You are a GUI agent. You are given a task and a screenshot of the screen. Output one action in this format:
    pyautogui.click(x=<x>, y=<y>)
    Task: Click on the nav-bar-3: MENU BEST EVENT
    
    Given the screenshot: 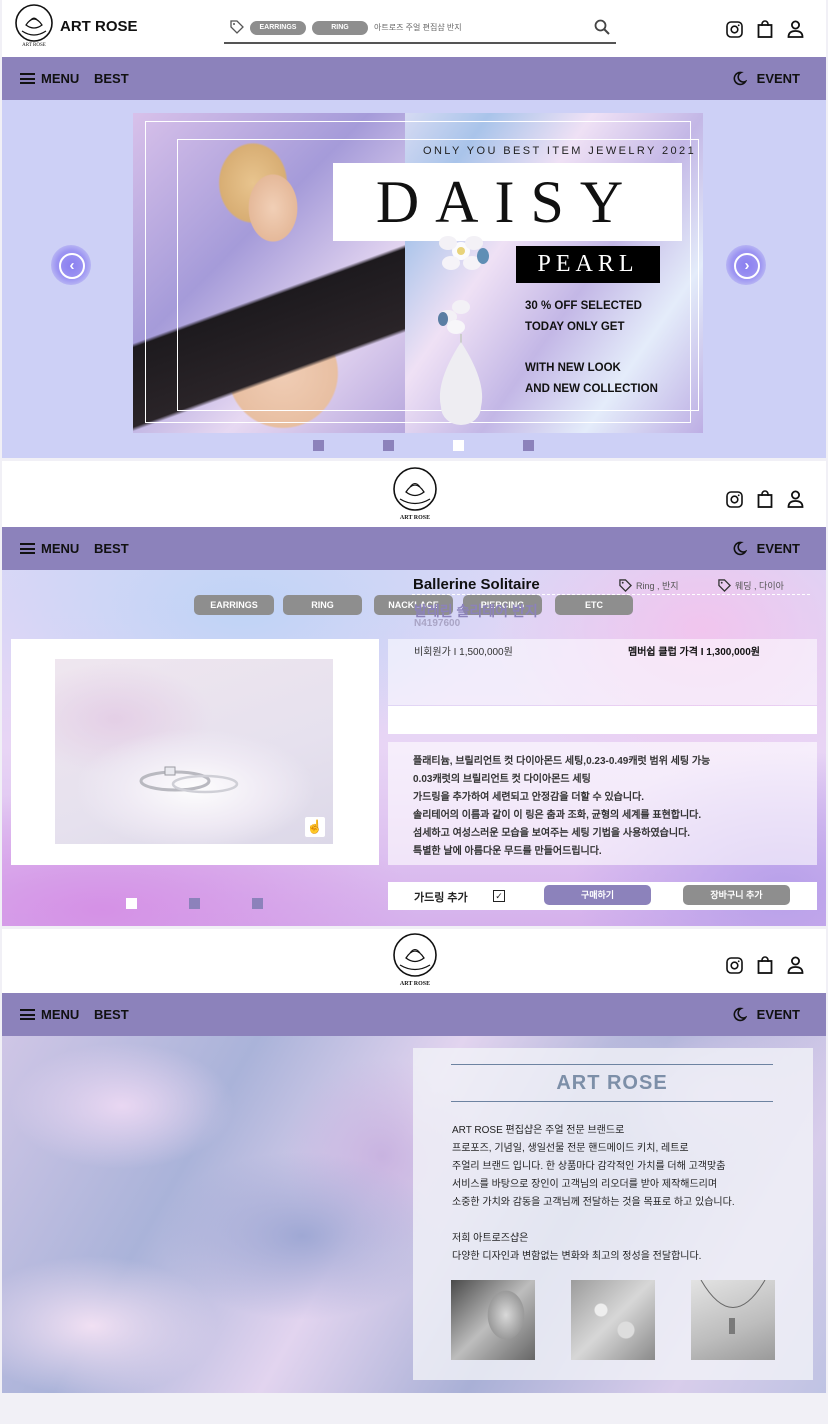 What is the action you would take?
    pyautogui.click(x=414, y=1014)
    